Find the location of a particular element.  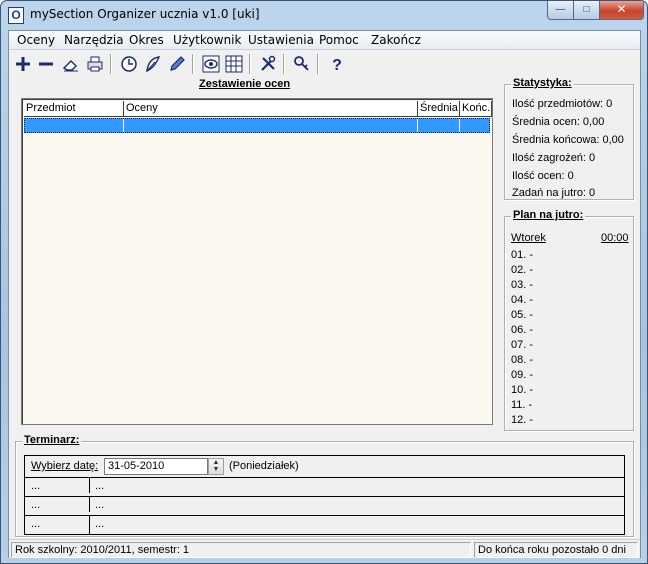

notes-button is located at coordinates (153, 64).